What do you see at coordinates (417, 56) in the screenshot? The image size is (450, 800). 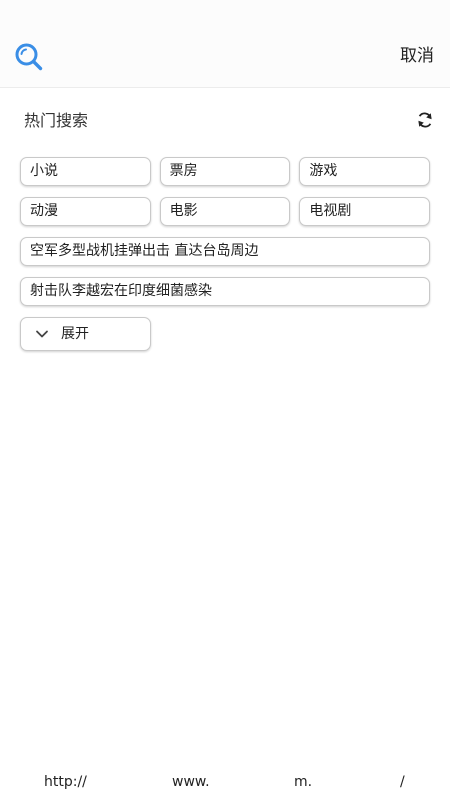 I see `cancel-button: 取消` at bounding box center [417, 56].